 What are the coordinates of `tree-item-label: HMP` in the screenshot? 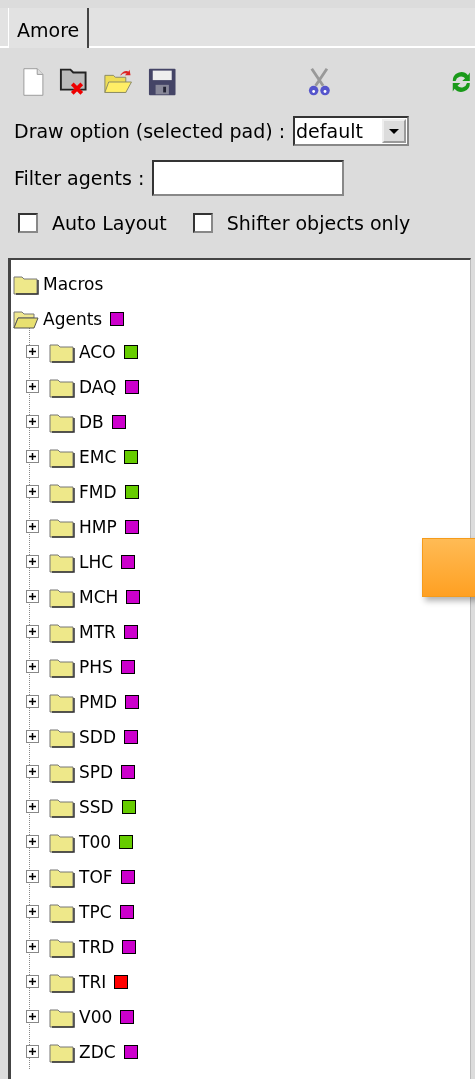 It's located at (98, 526).